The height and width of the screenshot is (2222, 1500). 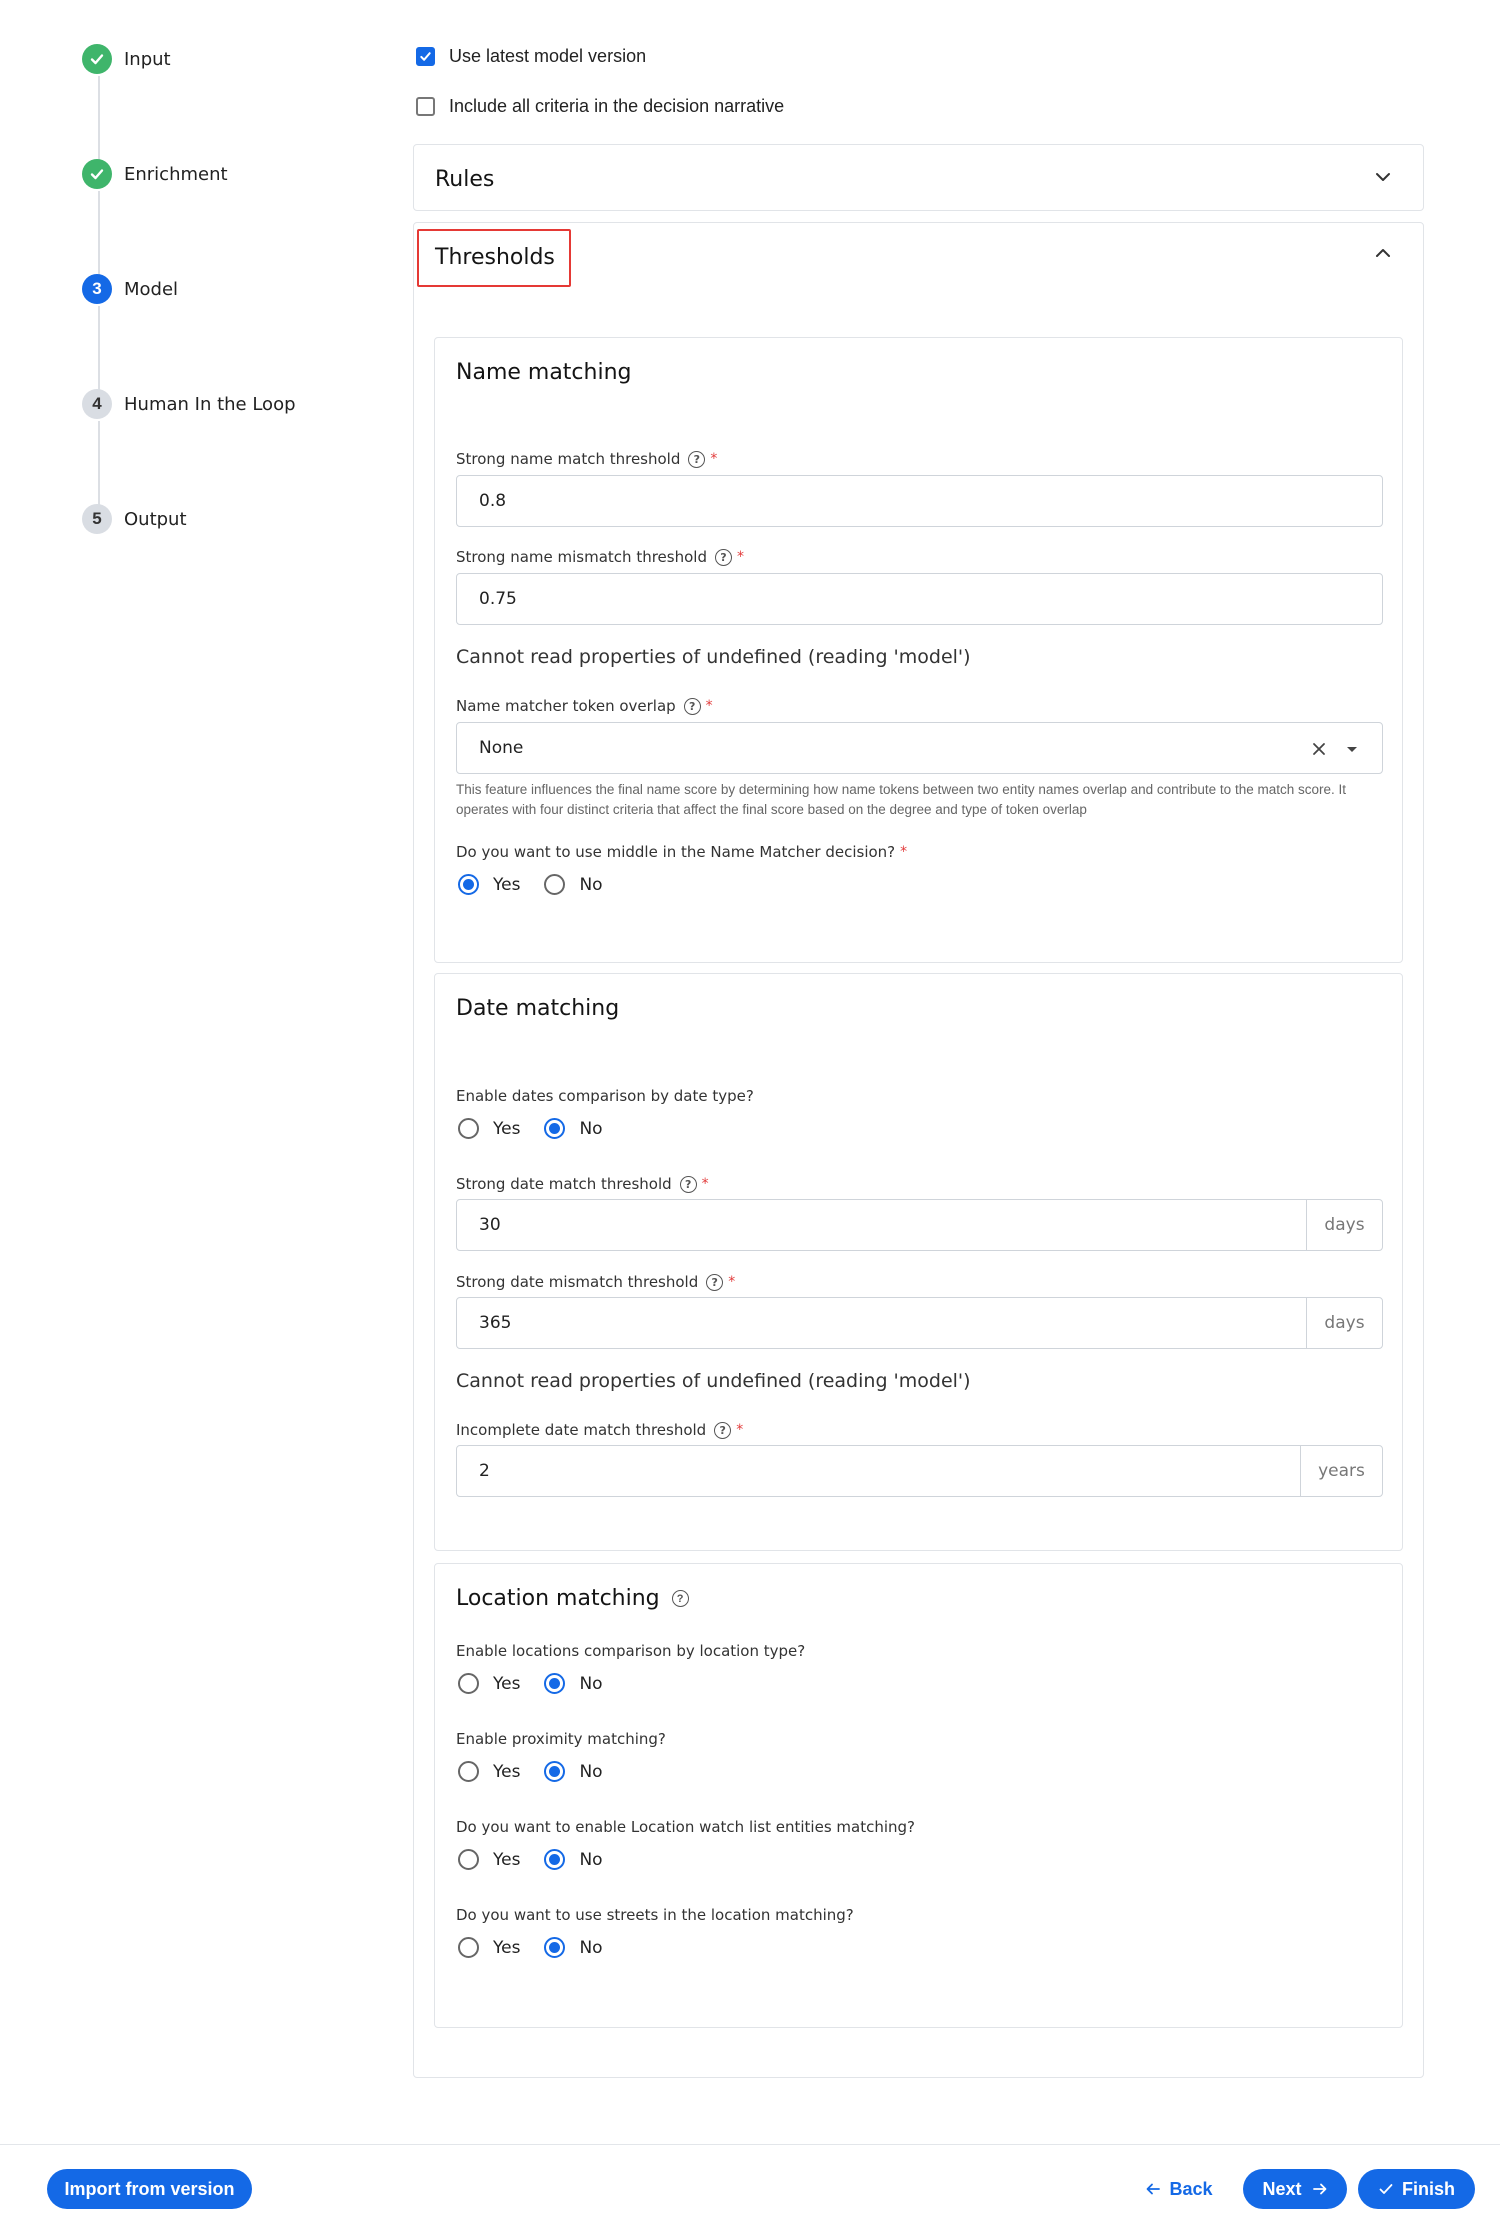 What do you see at coordinates (493, 501) in the screenshot?
I see `input-value: 0.8` at bounding box center [493, 501].